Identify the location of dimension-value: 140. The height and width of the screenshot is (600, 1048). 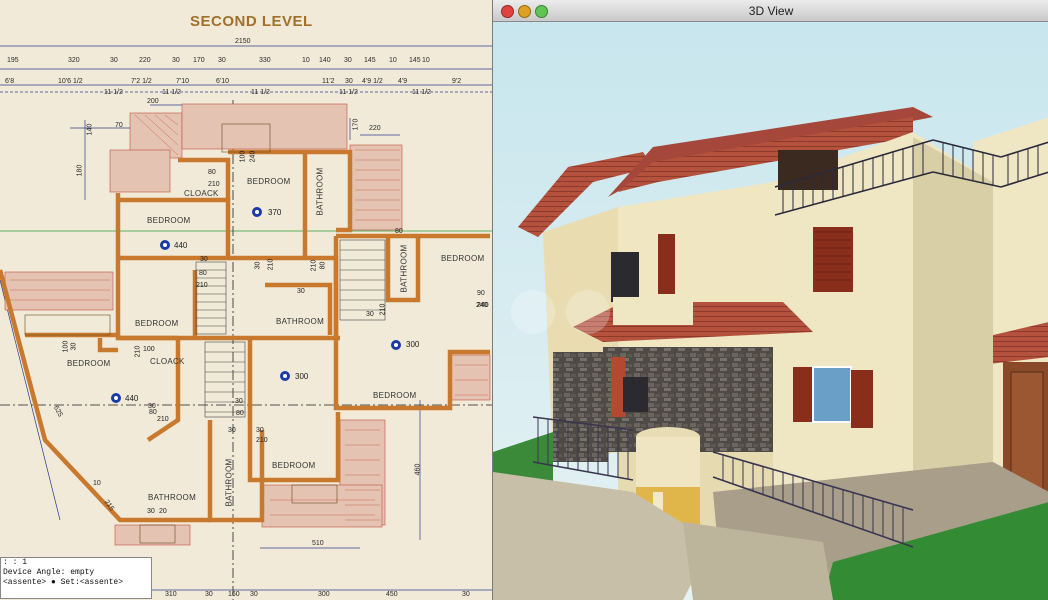
(325, 60).